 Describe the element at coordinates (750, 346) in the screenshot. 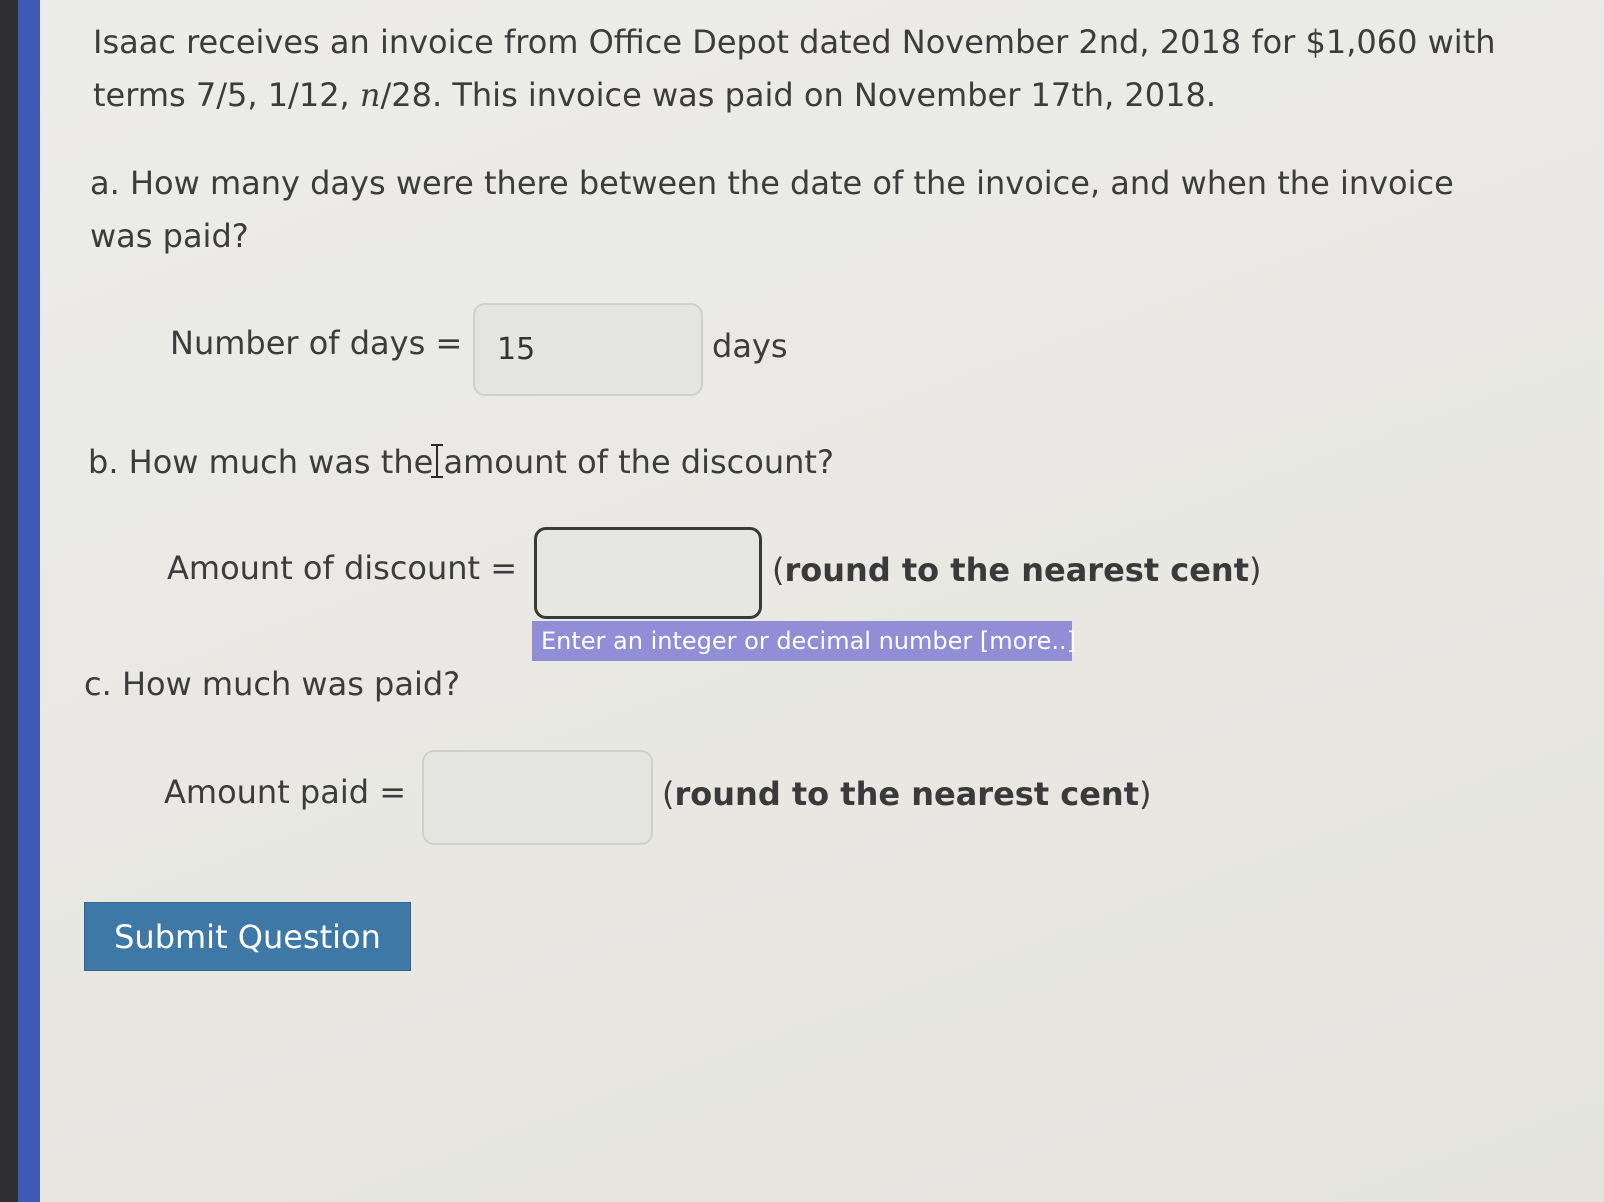

I see `days-unit-label: days` at that location.